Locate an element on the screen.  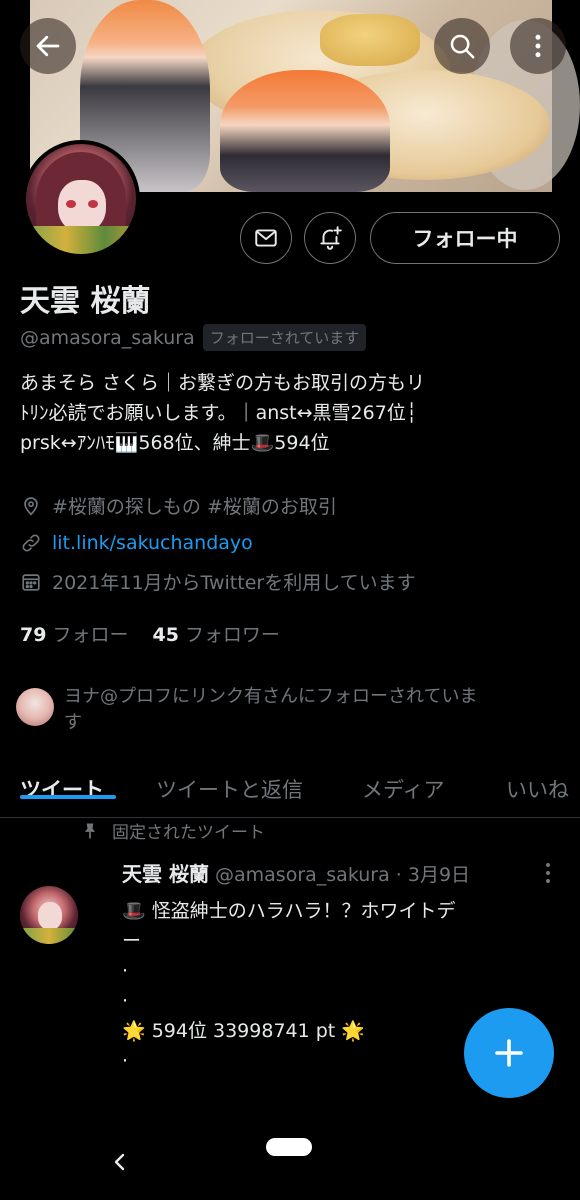
tweet-more-icon is located at coordinates (548, 873).